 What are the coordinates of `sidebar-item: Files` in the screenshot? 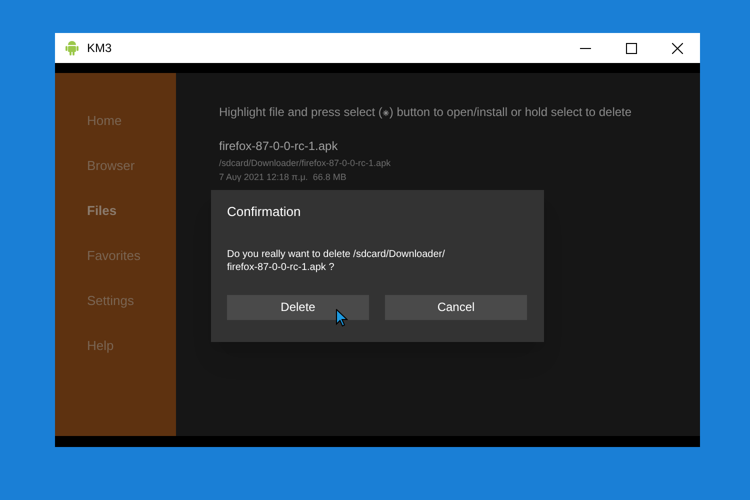 It's located at (131, 211).